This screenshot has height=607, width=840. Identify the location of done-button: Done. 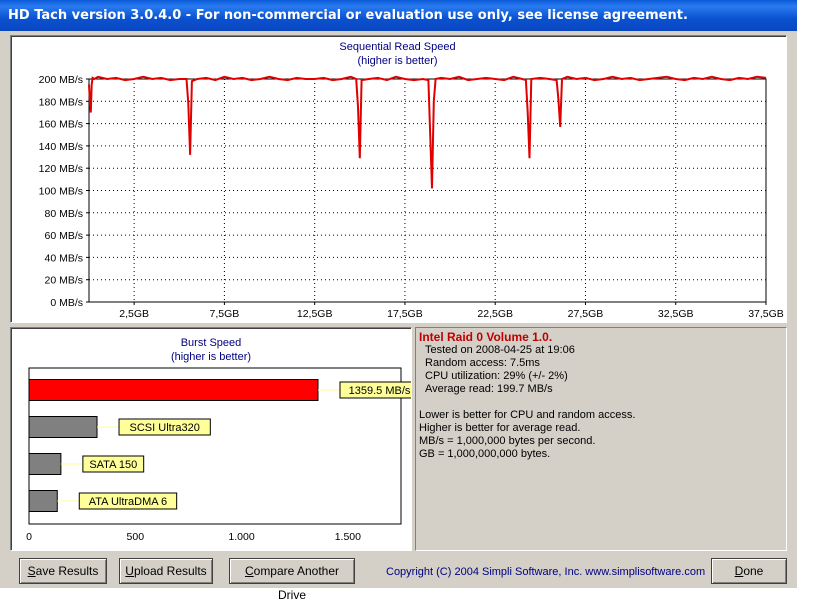
(749, 571).